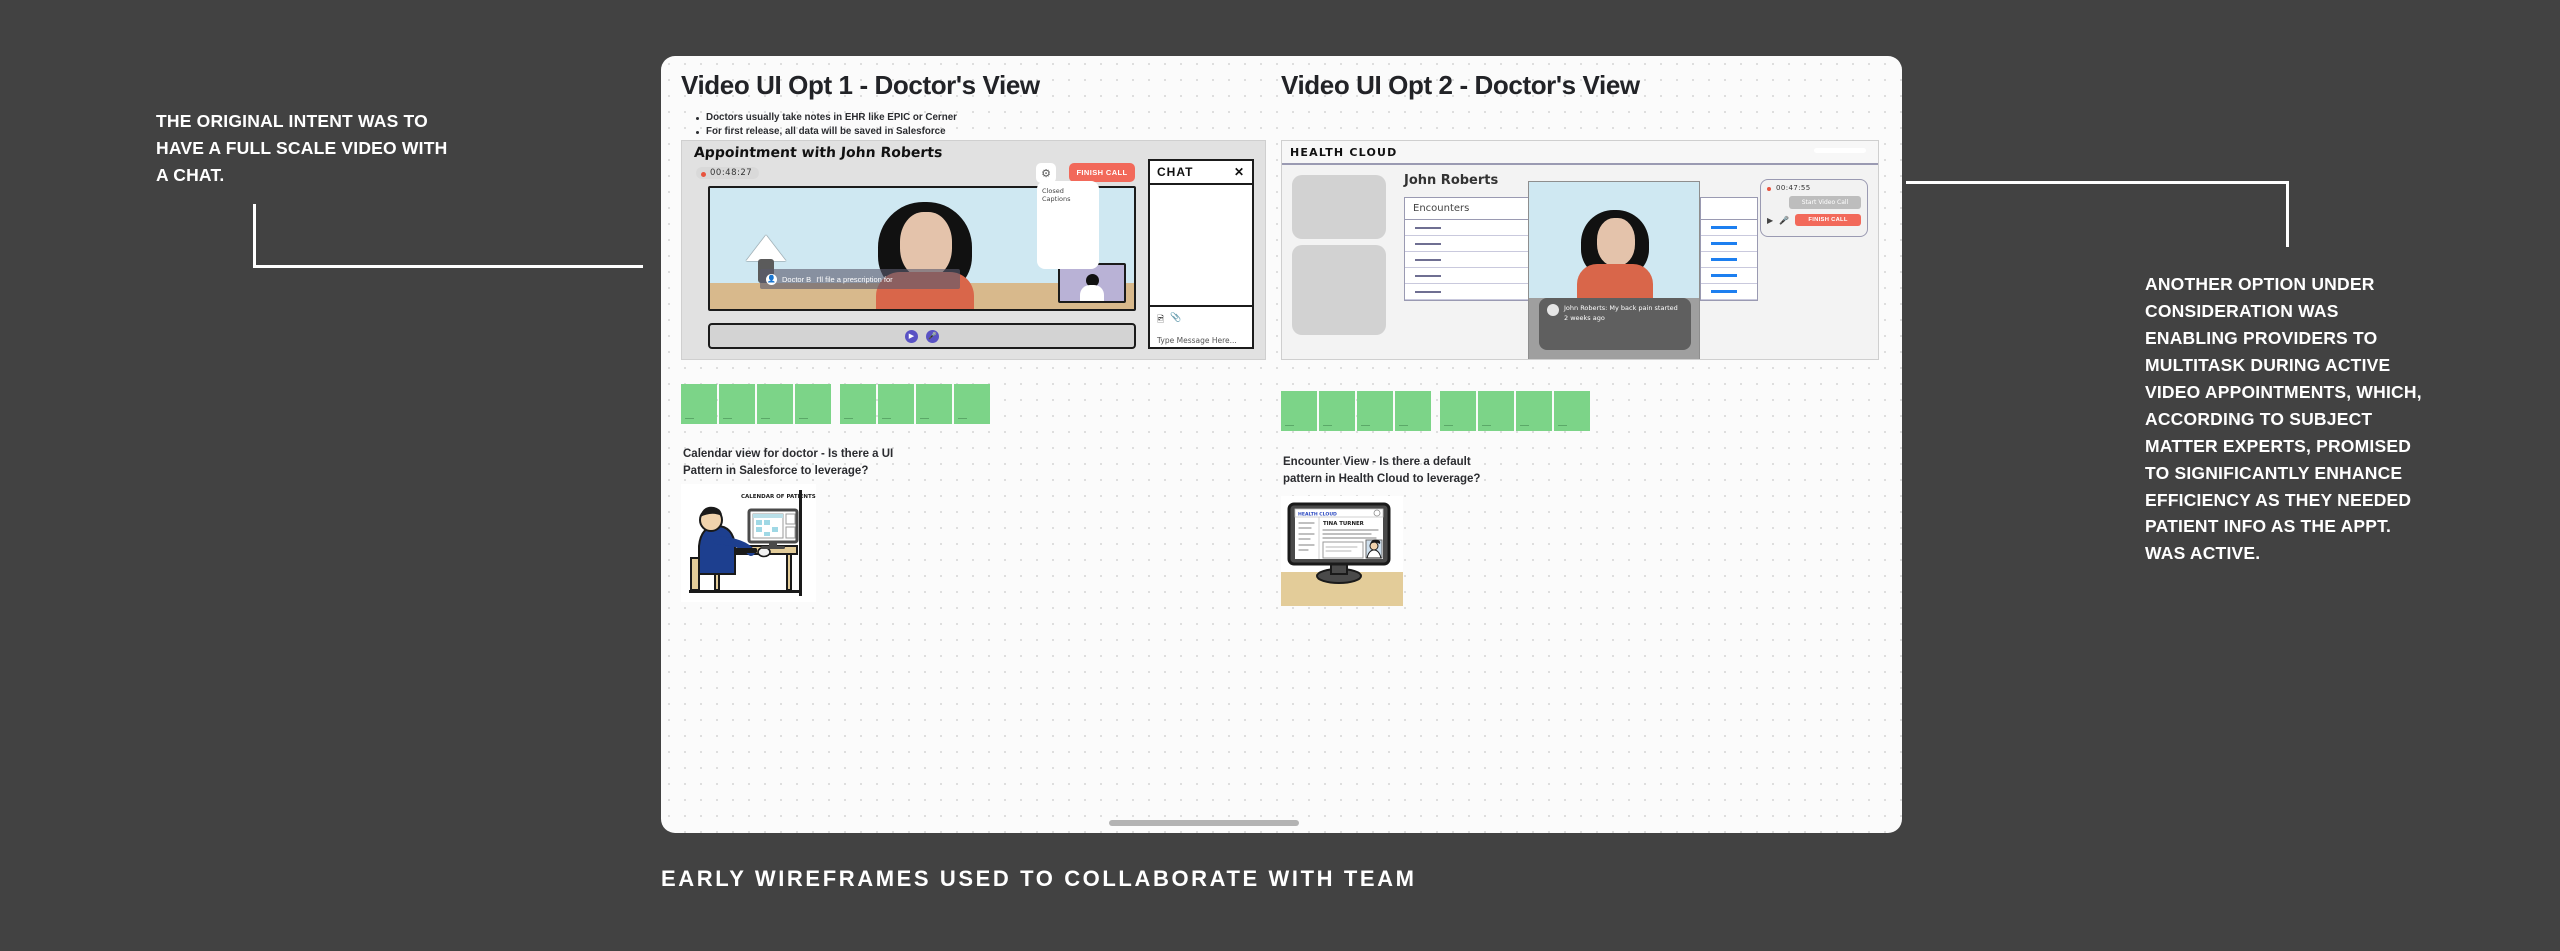 This screenshot has height=951, width=2560. What do you see at coordinates (1840, 150) in the screenshot?
I see `header-pill-shape` at bounding box center [1840, 150].